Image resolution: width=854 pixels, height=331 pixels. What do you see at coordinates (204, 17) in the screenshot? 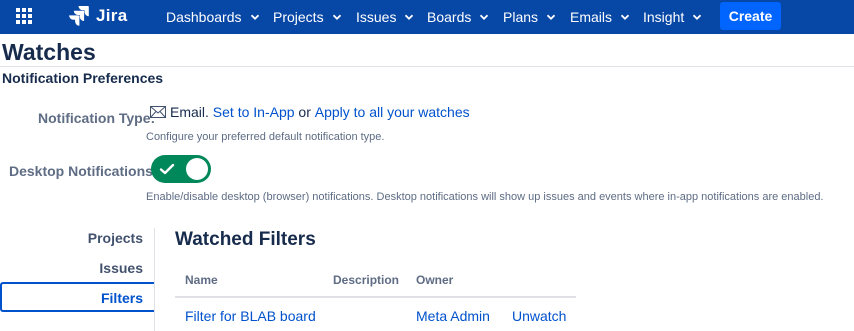
I see `nav-dashboards-label: Dashboards` at bounding box center [204, 17].